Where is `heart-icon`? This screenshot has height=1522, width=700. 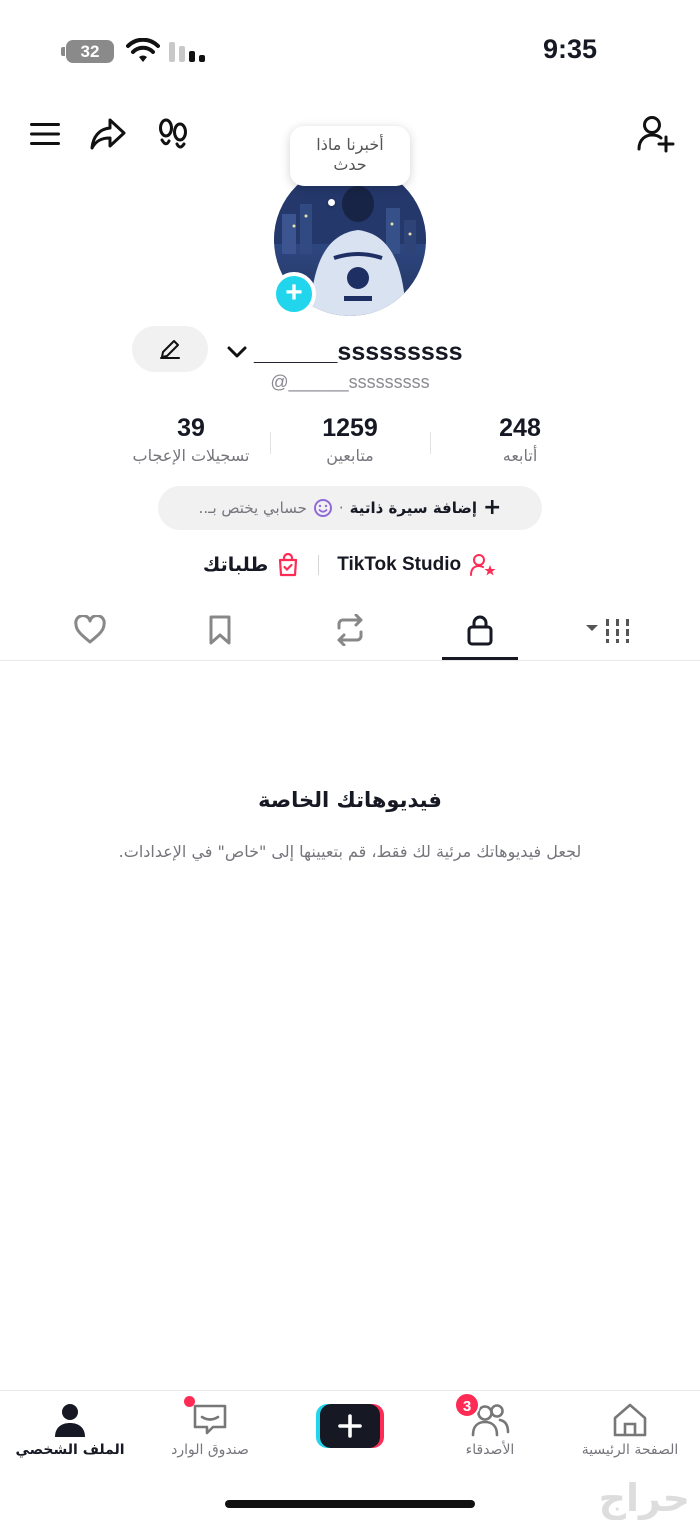
heart-icon is located at coordinates (90, 629).